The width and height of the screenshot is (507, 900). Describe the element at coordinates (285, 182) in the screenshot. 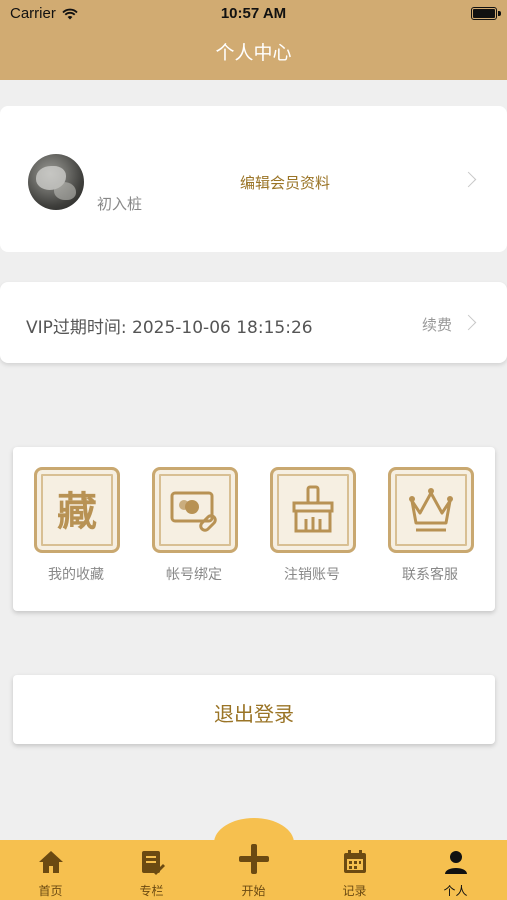

I see `edit-profile-link: 编辑会员资料` at that location.